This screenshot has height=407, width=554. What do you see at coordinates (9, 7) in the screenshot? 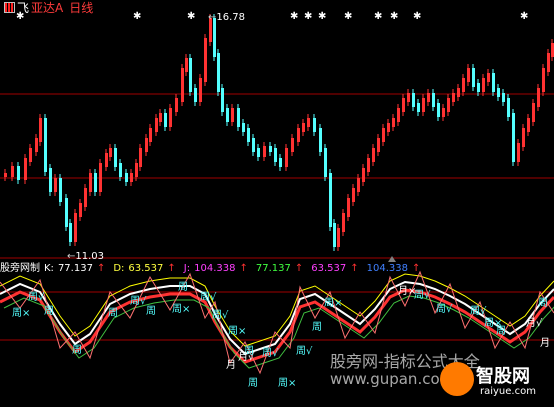
I see `stock-icon` at bounding box center [9, 7].